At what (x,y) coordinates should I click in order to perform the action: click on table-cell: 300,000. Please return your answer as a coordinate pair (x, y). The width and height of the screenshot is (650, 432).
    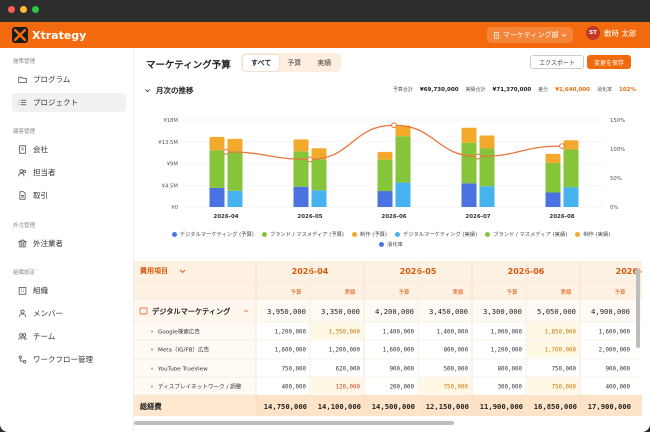
    Looking at the image, I should click on (510, 388).